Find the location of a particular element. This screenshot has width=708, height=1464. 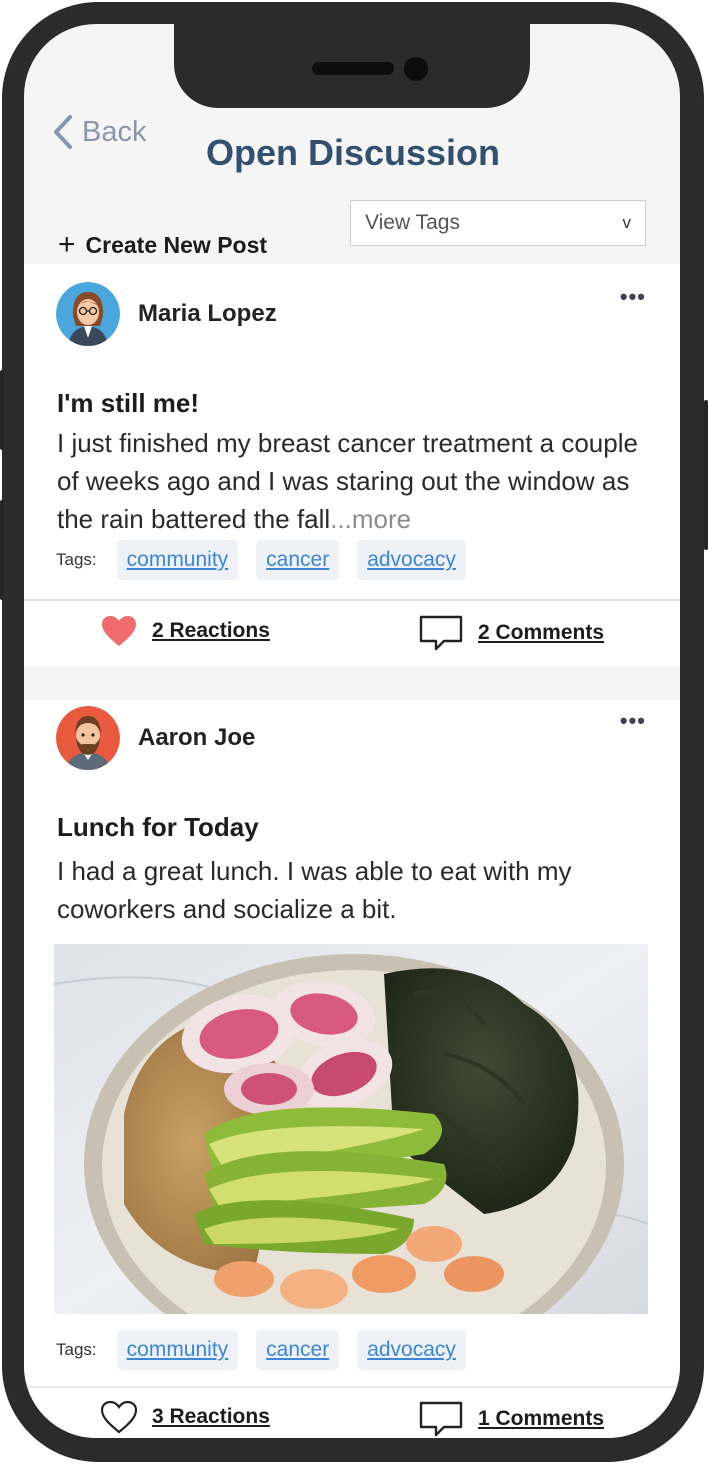

comments-button: 1 Comments is located at coordinates (511, 1419).